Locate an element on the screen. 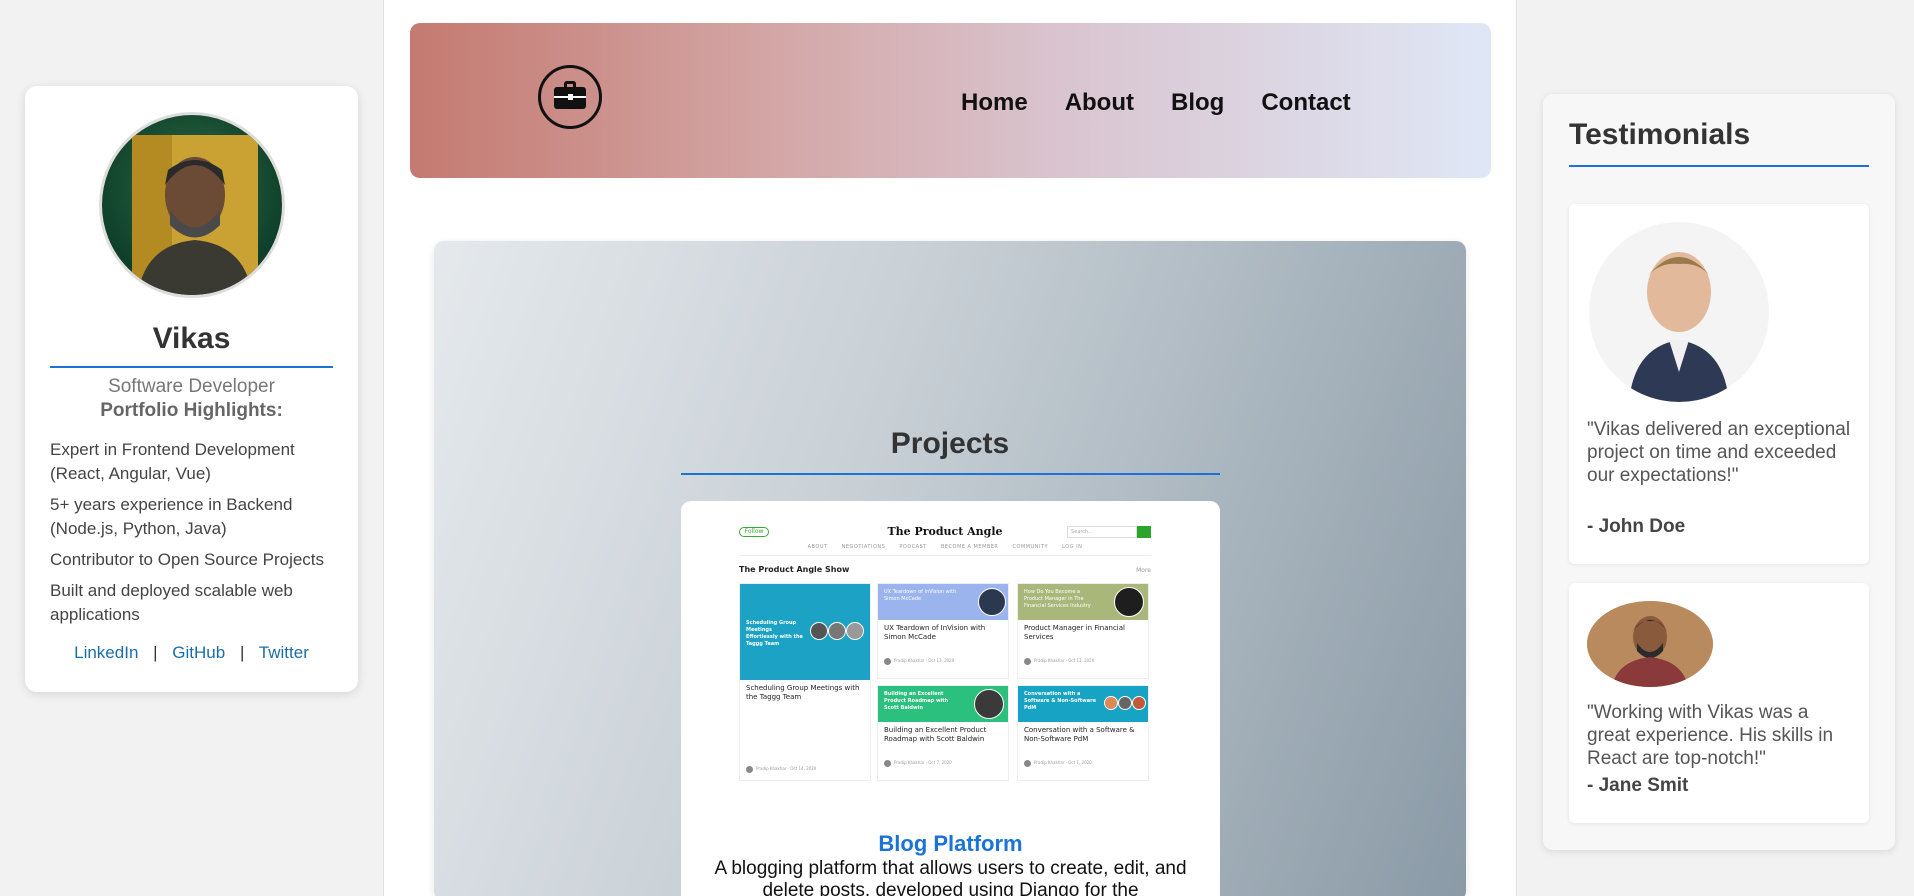 This screenshot has height=896, width=1914. testimonial-author: - John Doe is located at coordinates (1636, 526).